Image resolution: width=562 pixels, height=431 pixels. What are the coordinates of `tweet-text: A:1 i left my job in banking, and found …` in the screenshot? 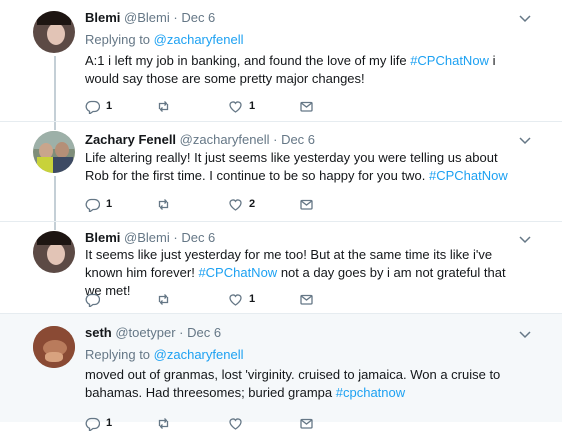 It's located at (305, 70).